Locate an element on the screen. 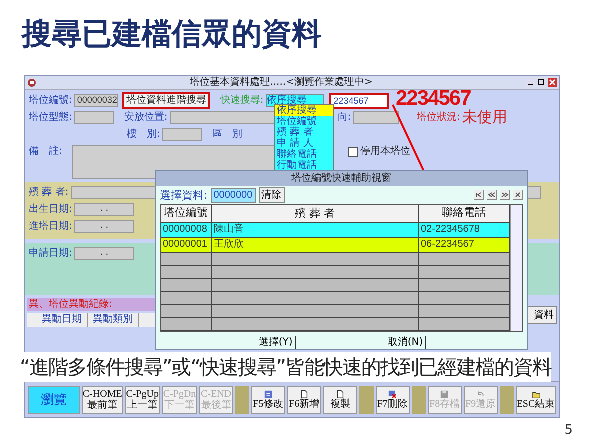 This screenshot has height=443, width=590. field-label: 塔位型態: is located at coordinates (50, 118).